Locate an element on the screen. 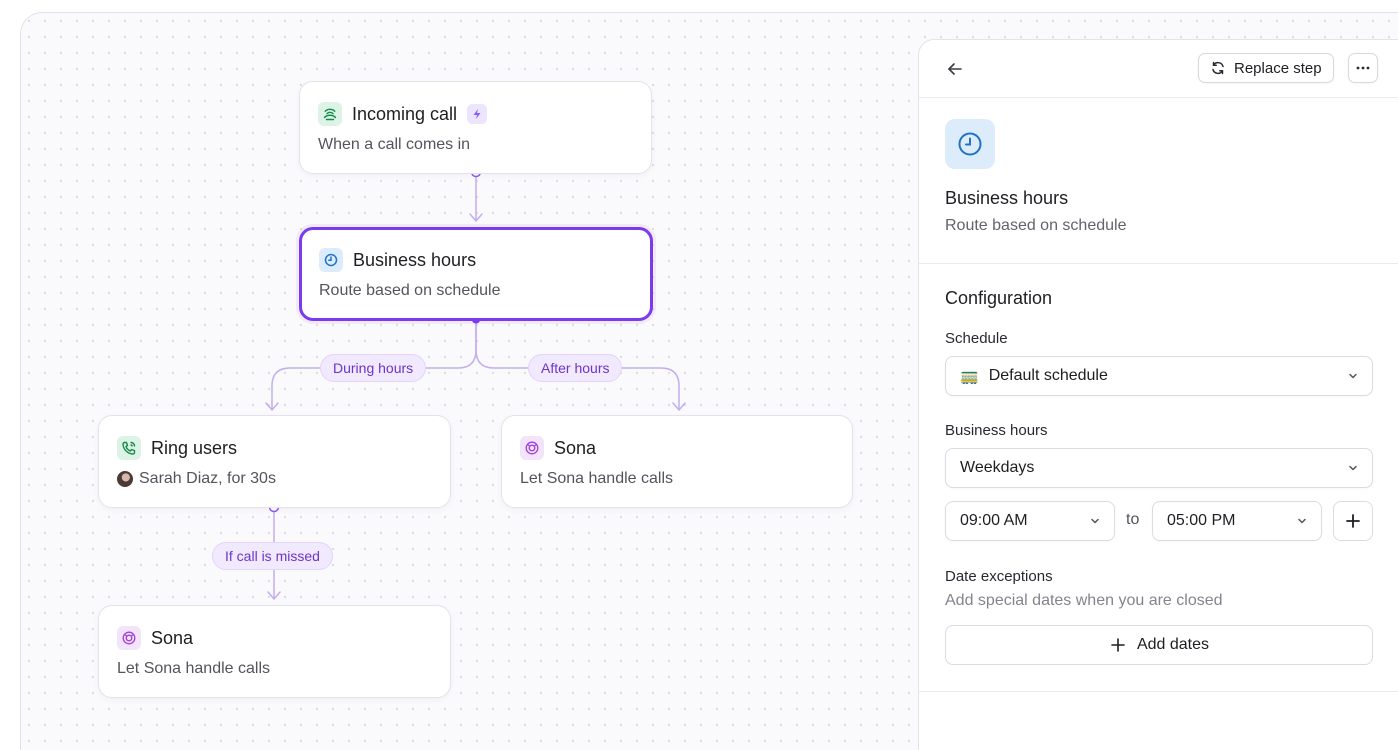 This screenshot has width=1398, height=750. node-incoming-call: Incoming call When a call comes in is located at coordinates (475, 127).